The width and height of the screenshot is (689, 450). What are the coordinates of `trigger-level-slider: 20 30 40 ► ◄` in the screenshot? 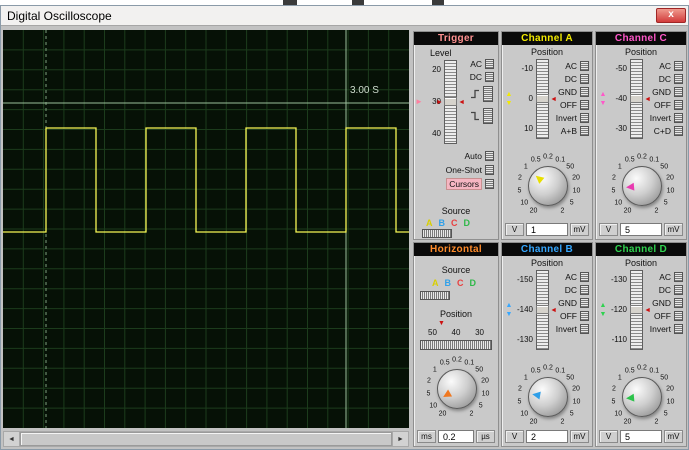 It's located at (443, 102).